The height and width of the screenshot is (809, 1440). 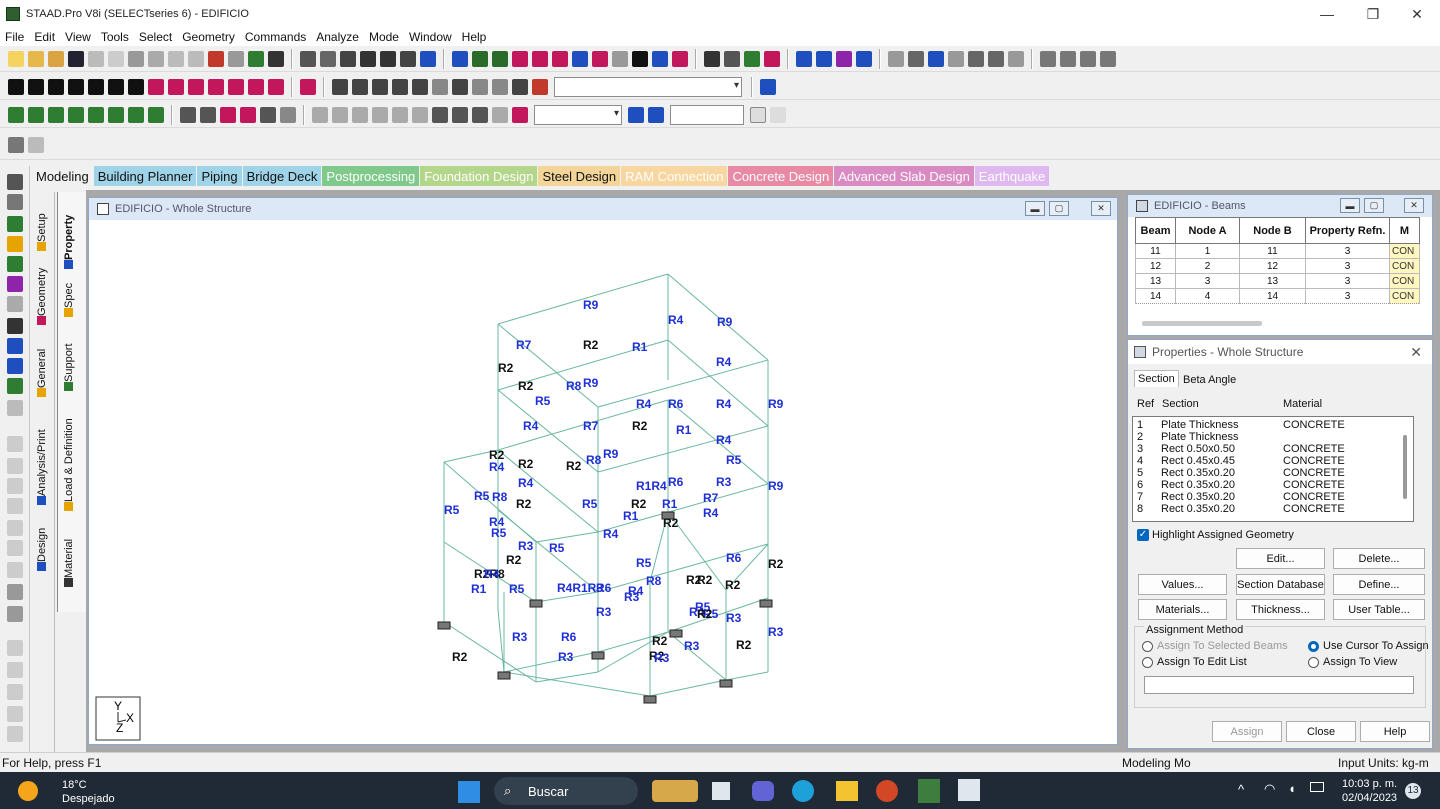 What do you see at coordinates (440, 86) in the screenshot?
I see `zoom-previous-icon` at bounding box center [440, 86].